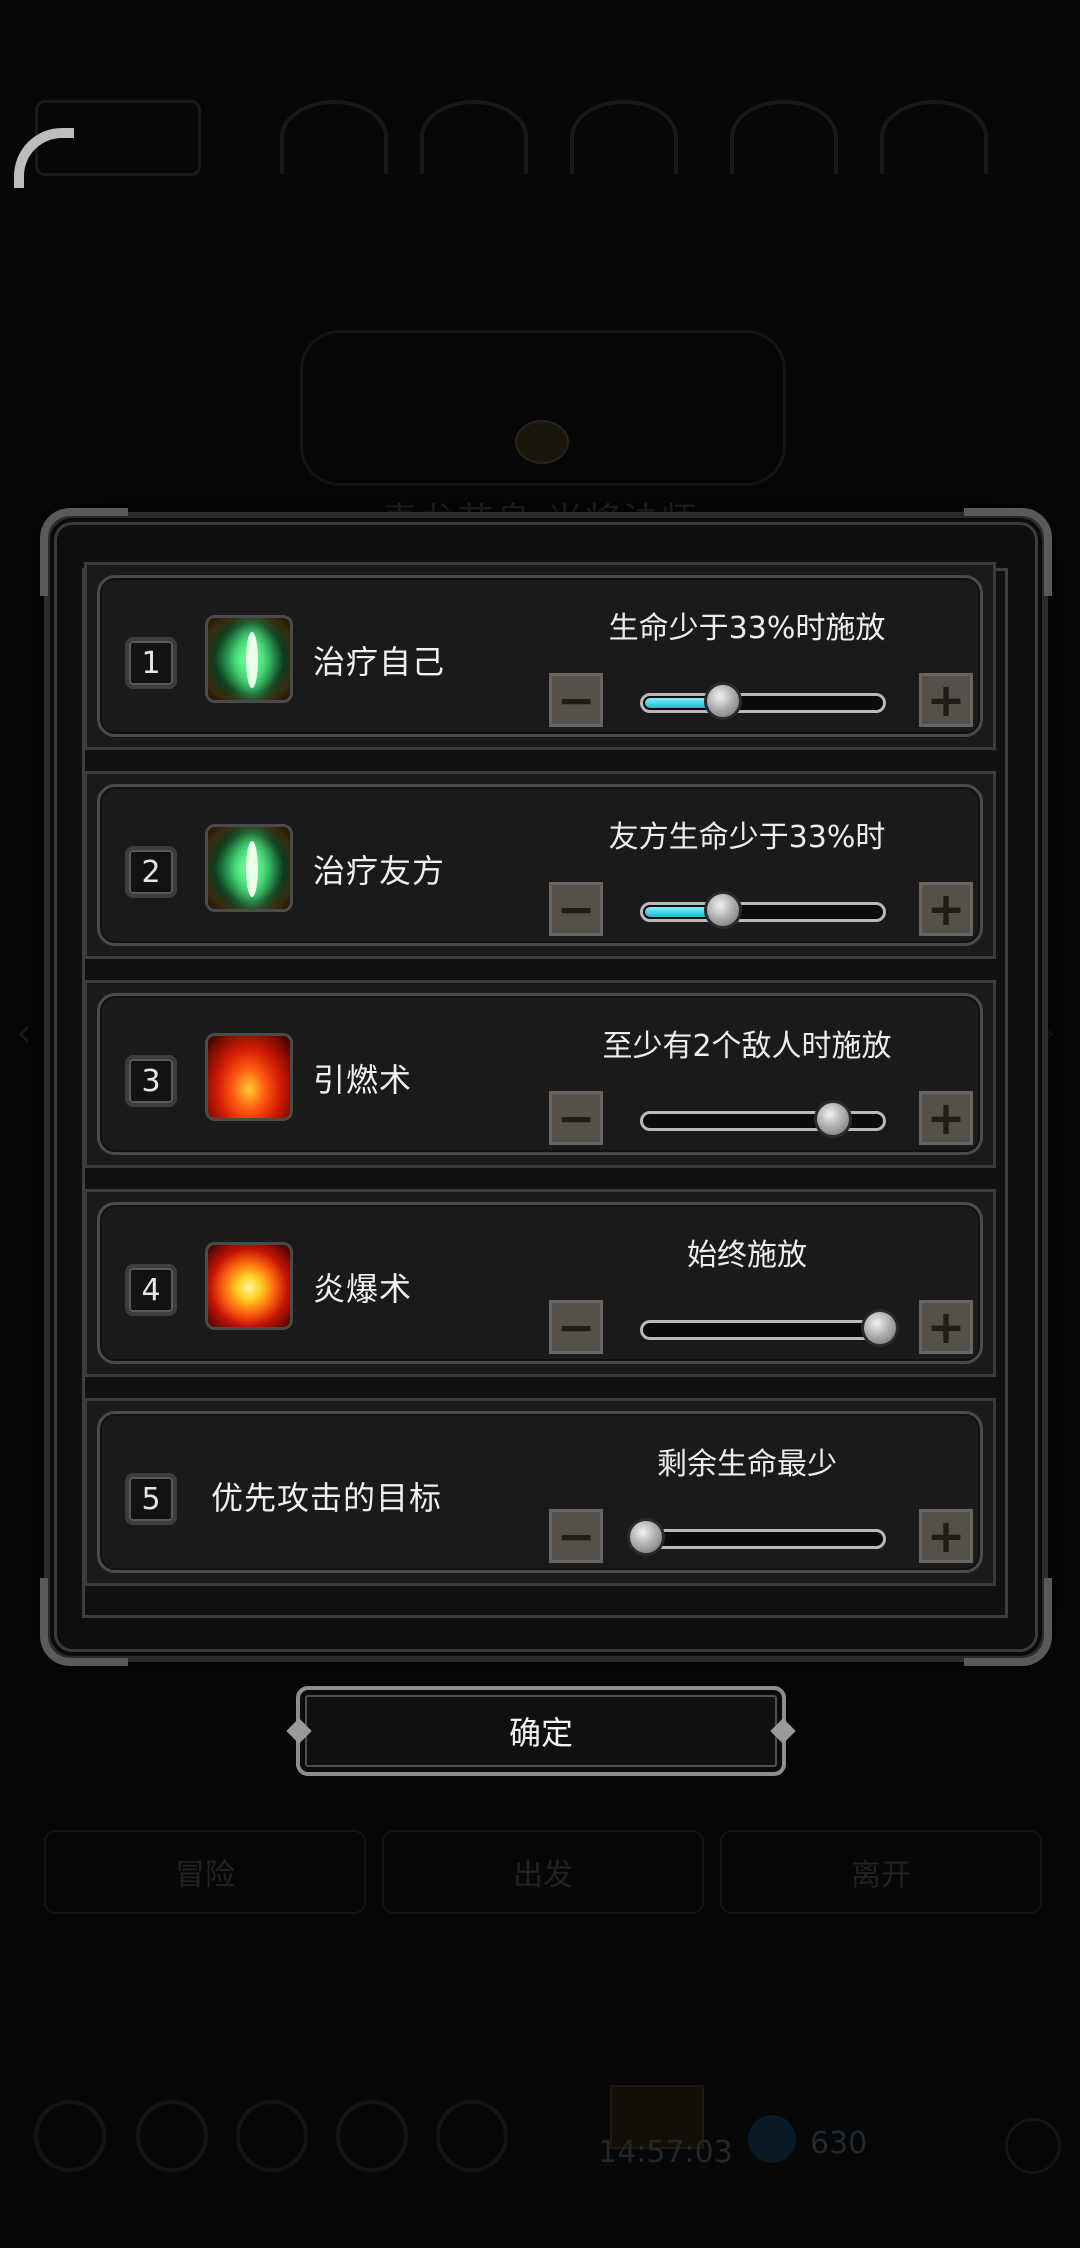 This screenshot has width=1080, height=2248. I want to click on confirm-button: 确定, so click(541, 1731).